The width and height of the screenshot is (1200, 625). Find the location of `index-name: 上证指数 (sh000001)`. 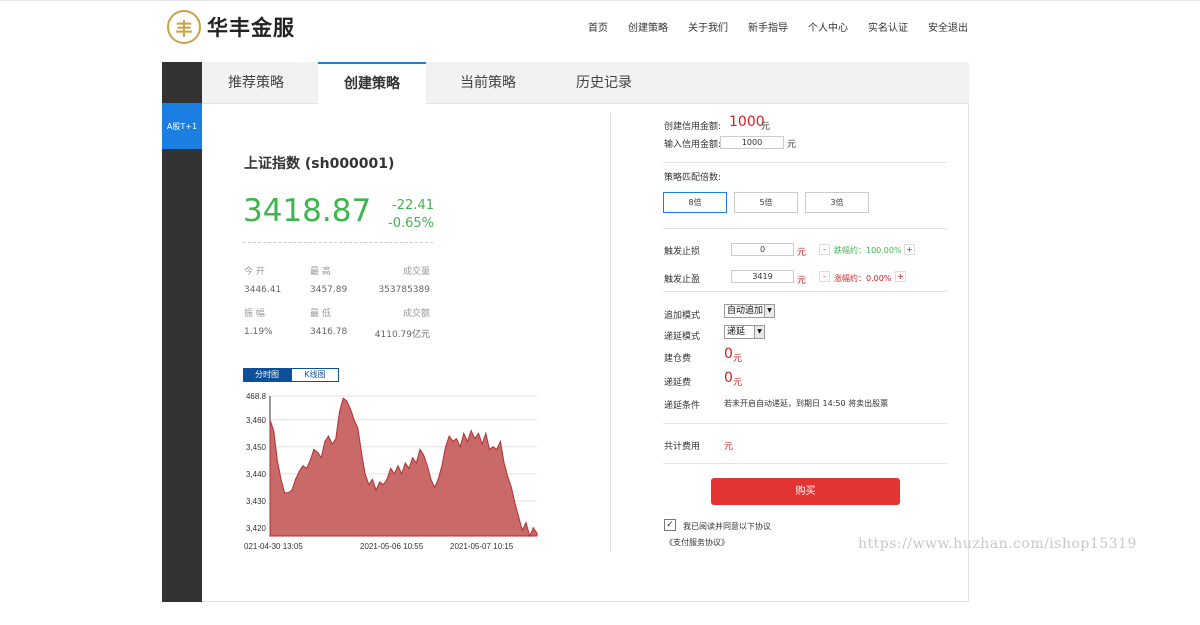

index-name: 上证指数 (sh000001) is located at coordinates (319, 164).